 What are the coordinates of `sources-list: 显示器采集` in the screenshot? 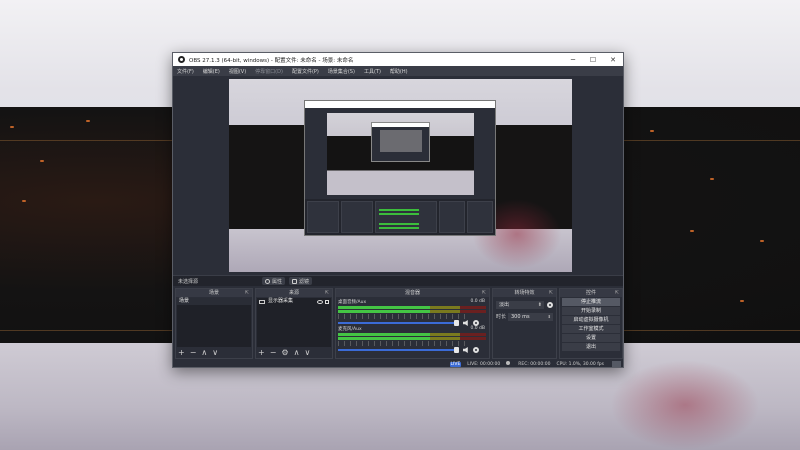 It's located at (294, 322).